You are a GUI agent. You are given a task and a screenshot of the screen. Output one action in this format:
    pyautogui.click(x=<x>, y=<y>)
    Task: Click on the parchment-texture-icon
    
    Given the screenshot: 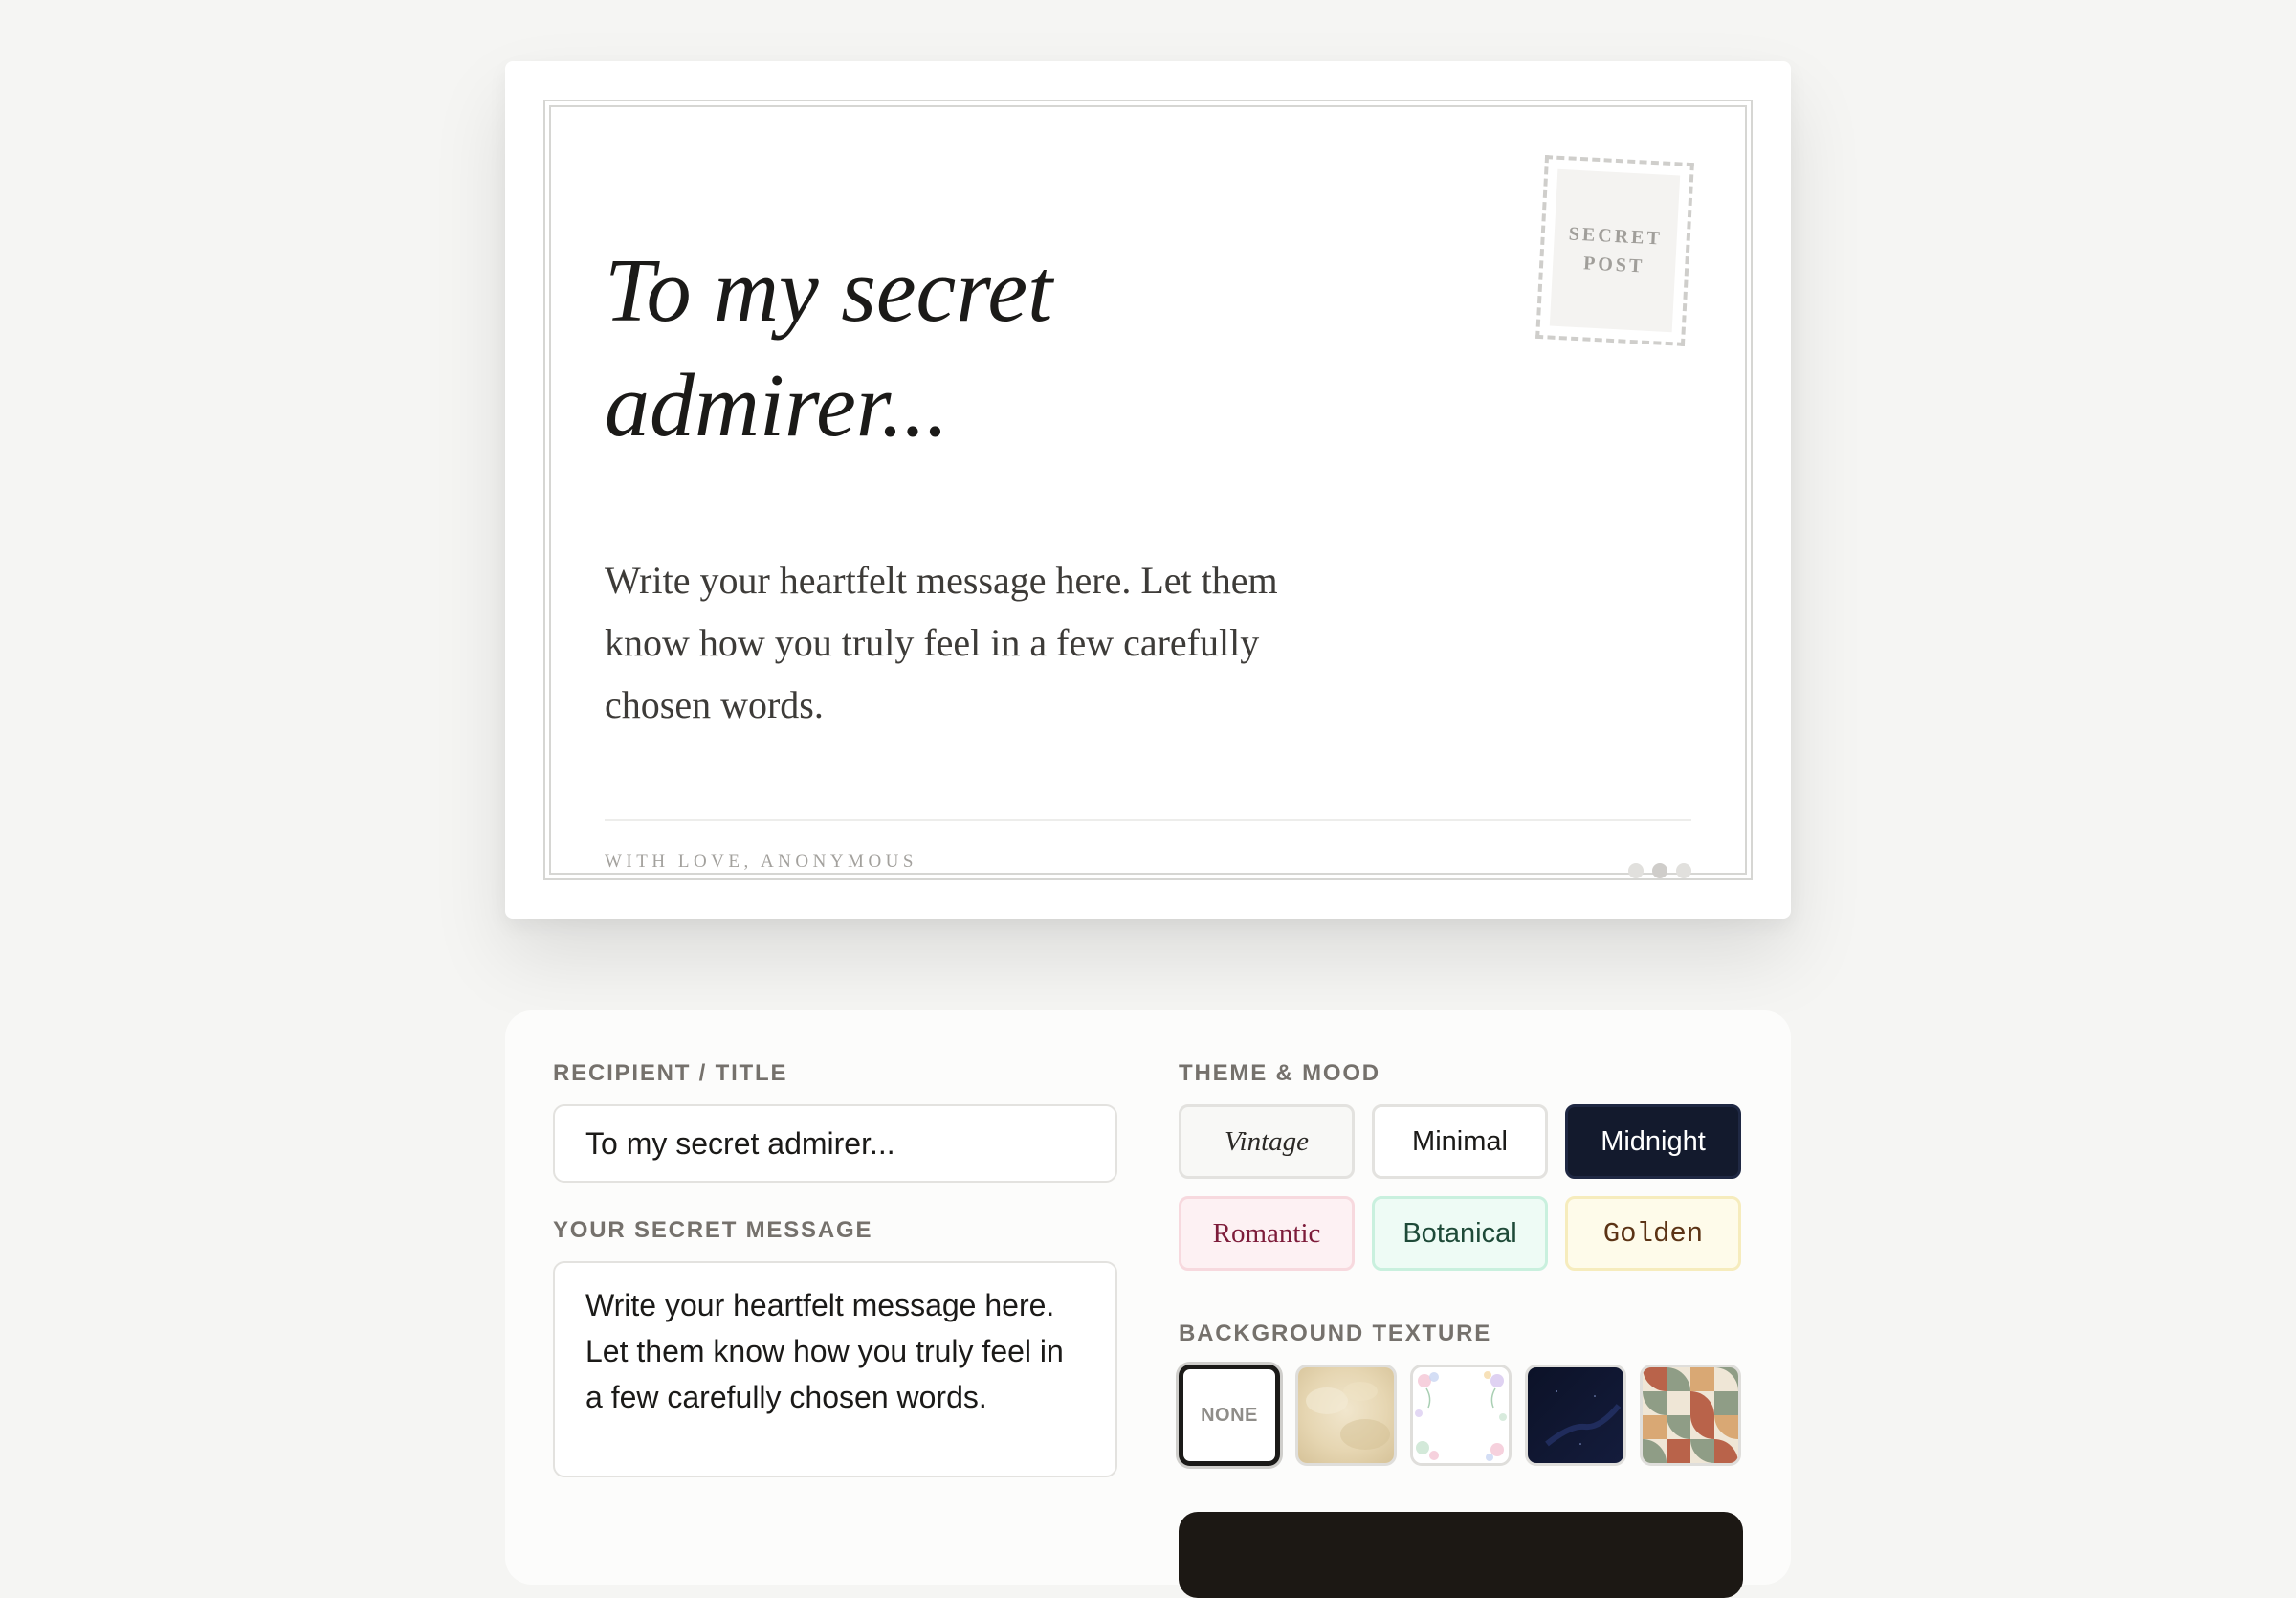 What is the action you would take?
    pyautogui.click(x=1346, y=1415)
    